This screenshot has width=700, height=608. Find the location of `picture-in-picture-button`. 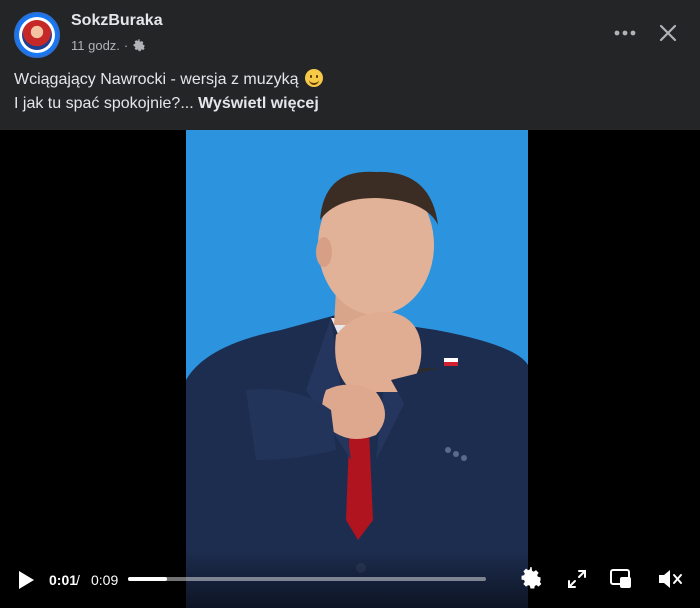

picture-in-picture-button is located at coordinates (621, 579).